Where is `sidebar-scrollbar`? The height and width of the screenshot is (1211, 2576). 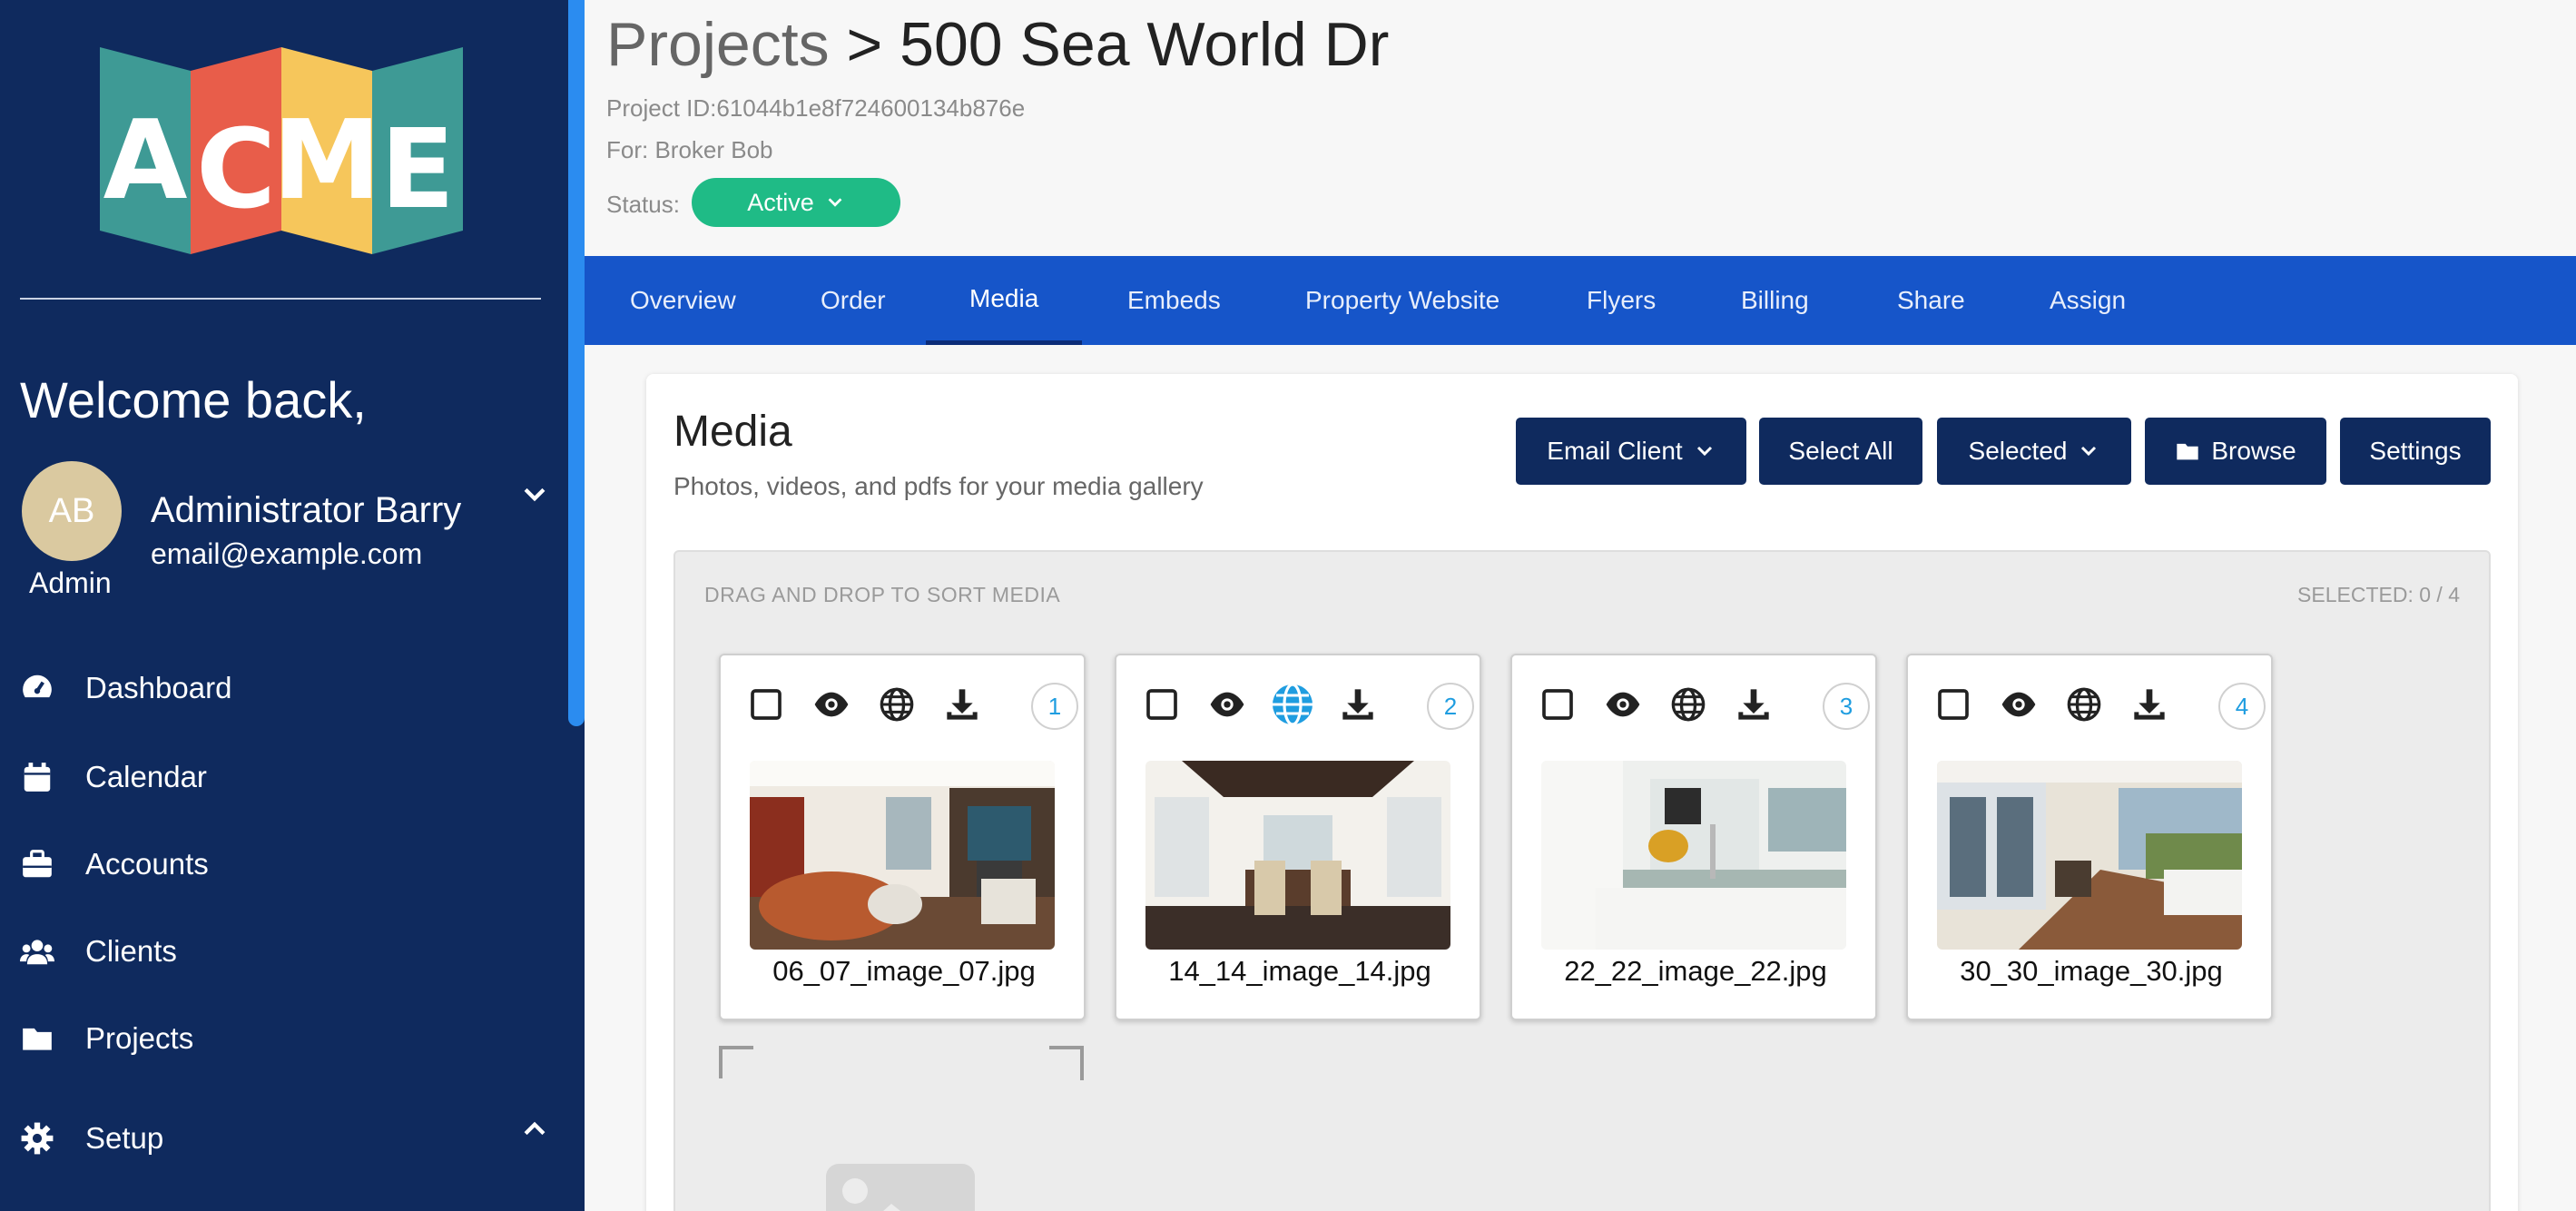
sidebar-scrollbar is located at coordinates (576, 363).